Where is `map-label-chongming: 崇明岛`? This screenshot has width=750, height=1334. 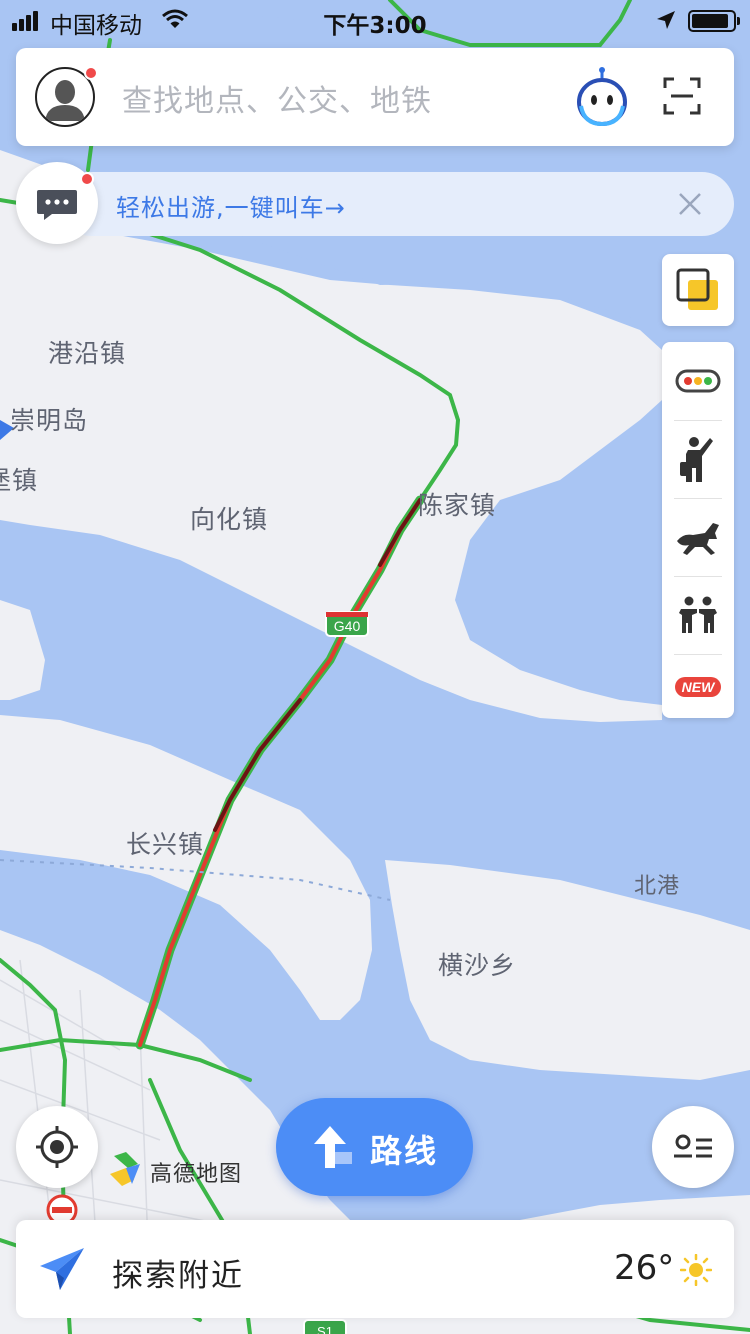 map-label-chongming: 崇明岛 is located at coordinates (49, 420).